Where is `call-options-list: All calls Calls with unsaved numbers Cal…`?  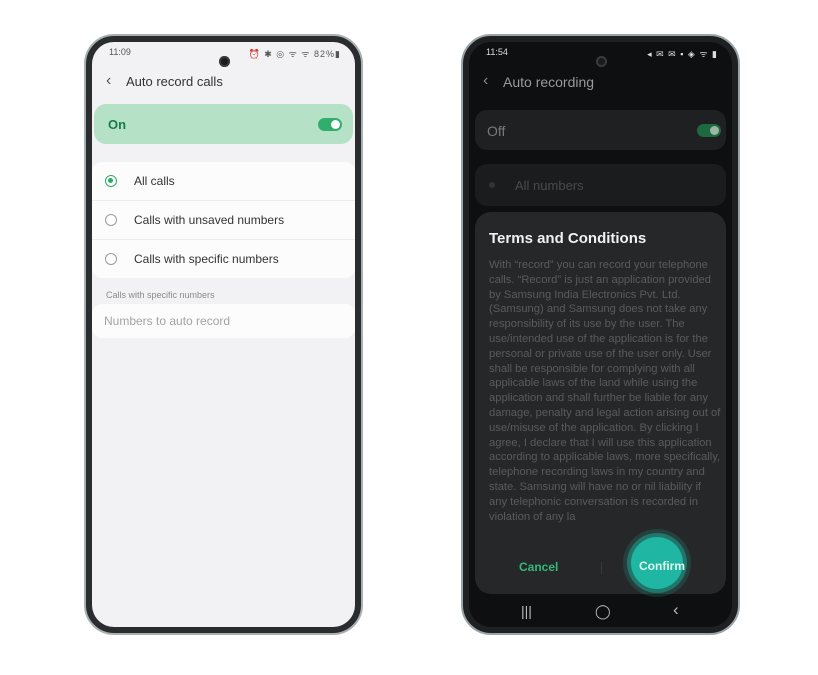 call-options-list: All calls Calls with unsaved numbers Cal… is located at coordinates (223, 220).